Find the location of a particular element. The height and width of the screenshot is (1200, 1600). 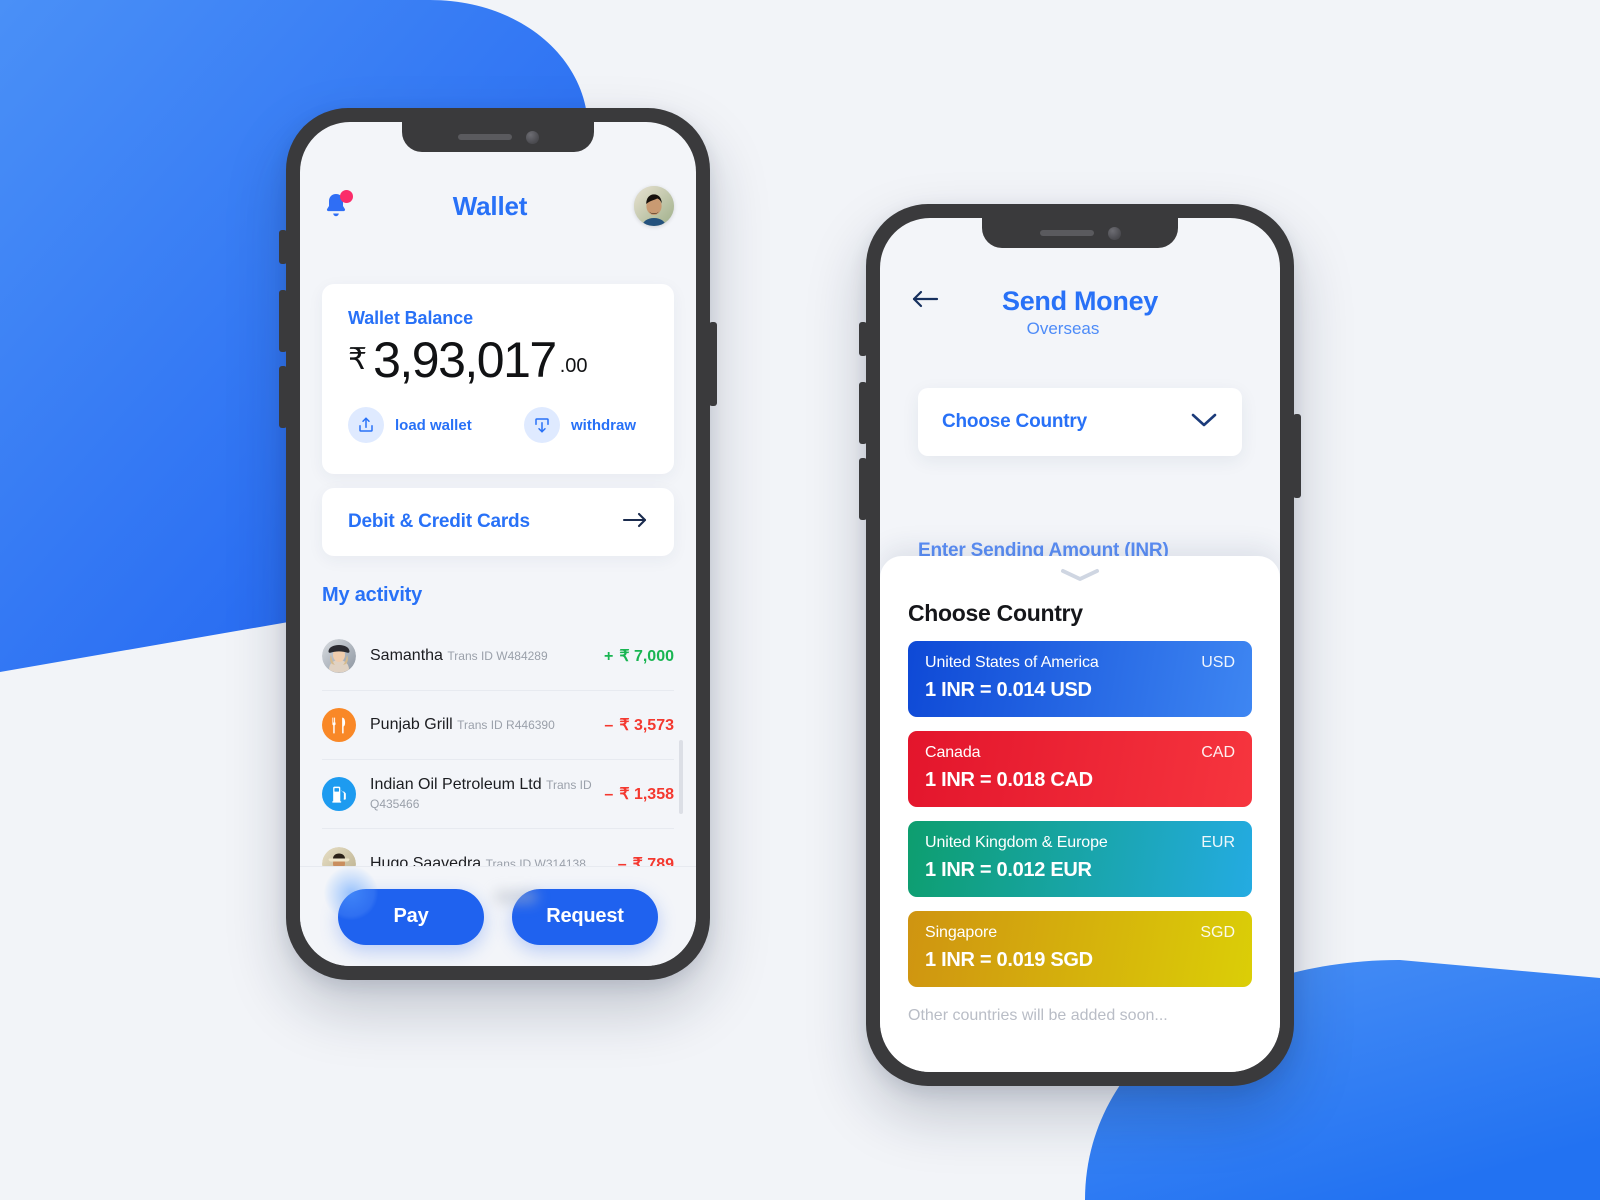

currency-code: USD is located at coordinates (1218, 662).